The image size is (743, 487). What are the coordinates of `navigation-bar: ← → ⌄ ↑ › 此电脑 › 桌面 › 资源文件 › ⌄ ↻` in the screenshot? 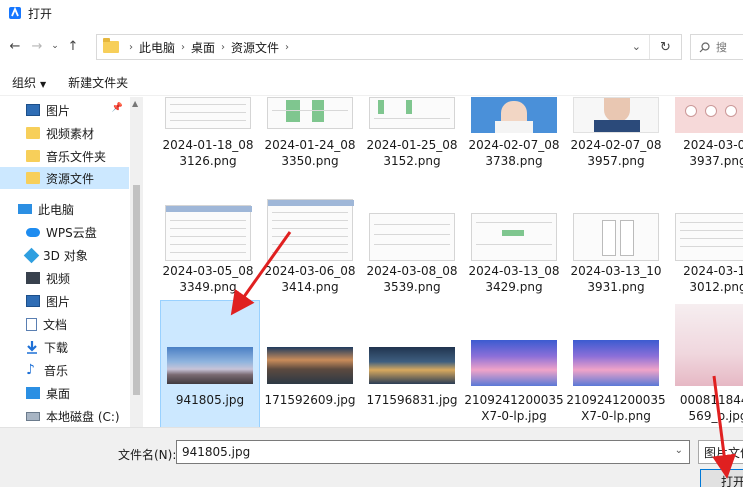 It's located at (371, 46).